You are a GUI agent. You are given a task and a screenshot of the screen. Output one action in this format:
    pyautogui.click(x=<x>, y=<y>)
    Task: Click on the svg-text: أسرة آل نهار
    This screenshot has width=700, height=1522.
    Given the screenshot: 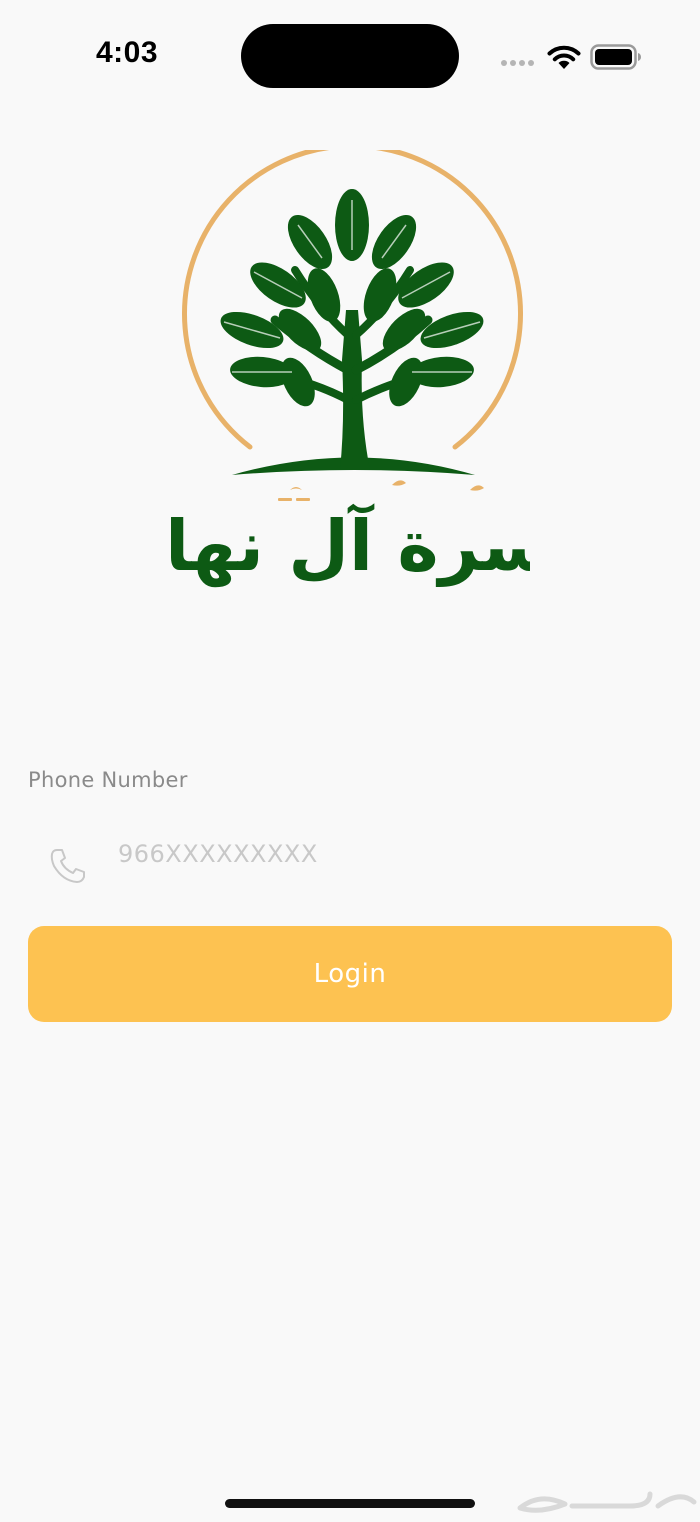 What is the action you would take?
    pyautogui.click(x=350, y=543)
    